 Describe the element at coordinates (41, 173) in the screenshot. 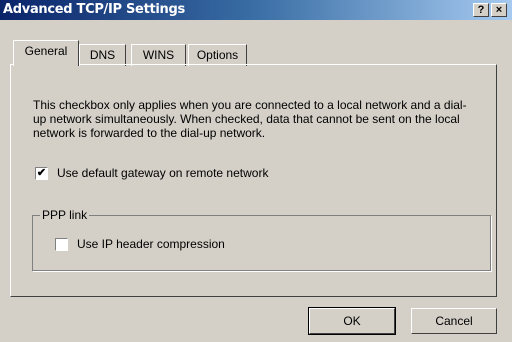

I see `default-gateway-checkbox: ✔` at that location.